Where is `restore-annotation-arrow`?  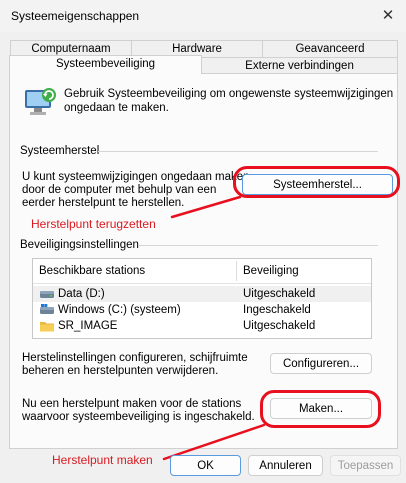 restore-annotation-arrow is located at coordinates (206, 207).